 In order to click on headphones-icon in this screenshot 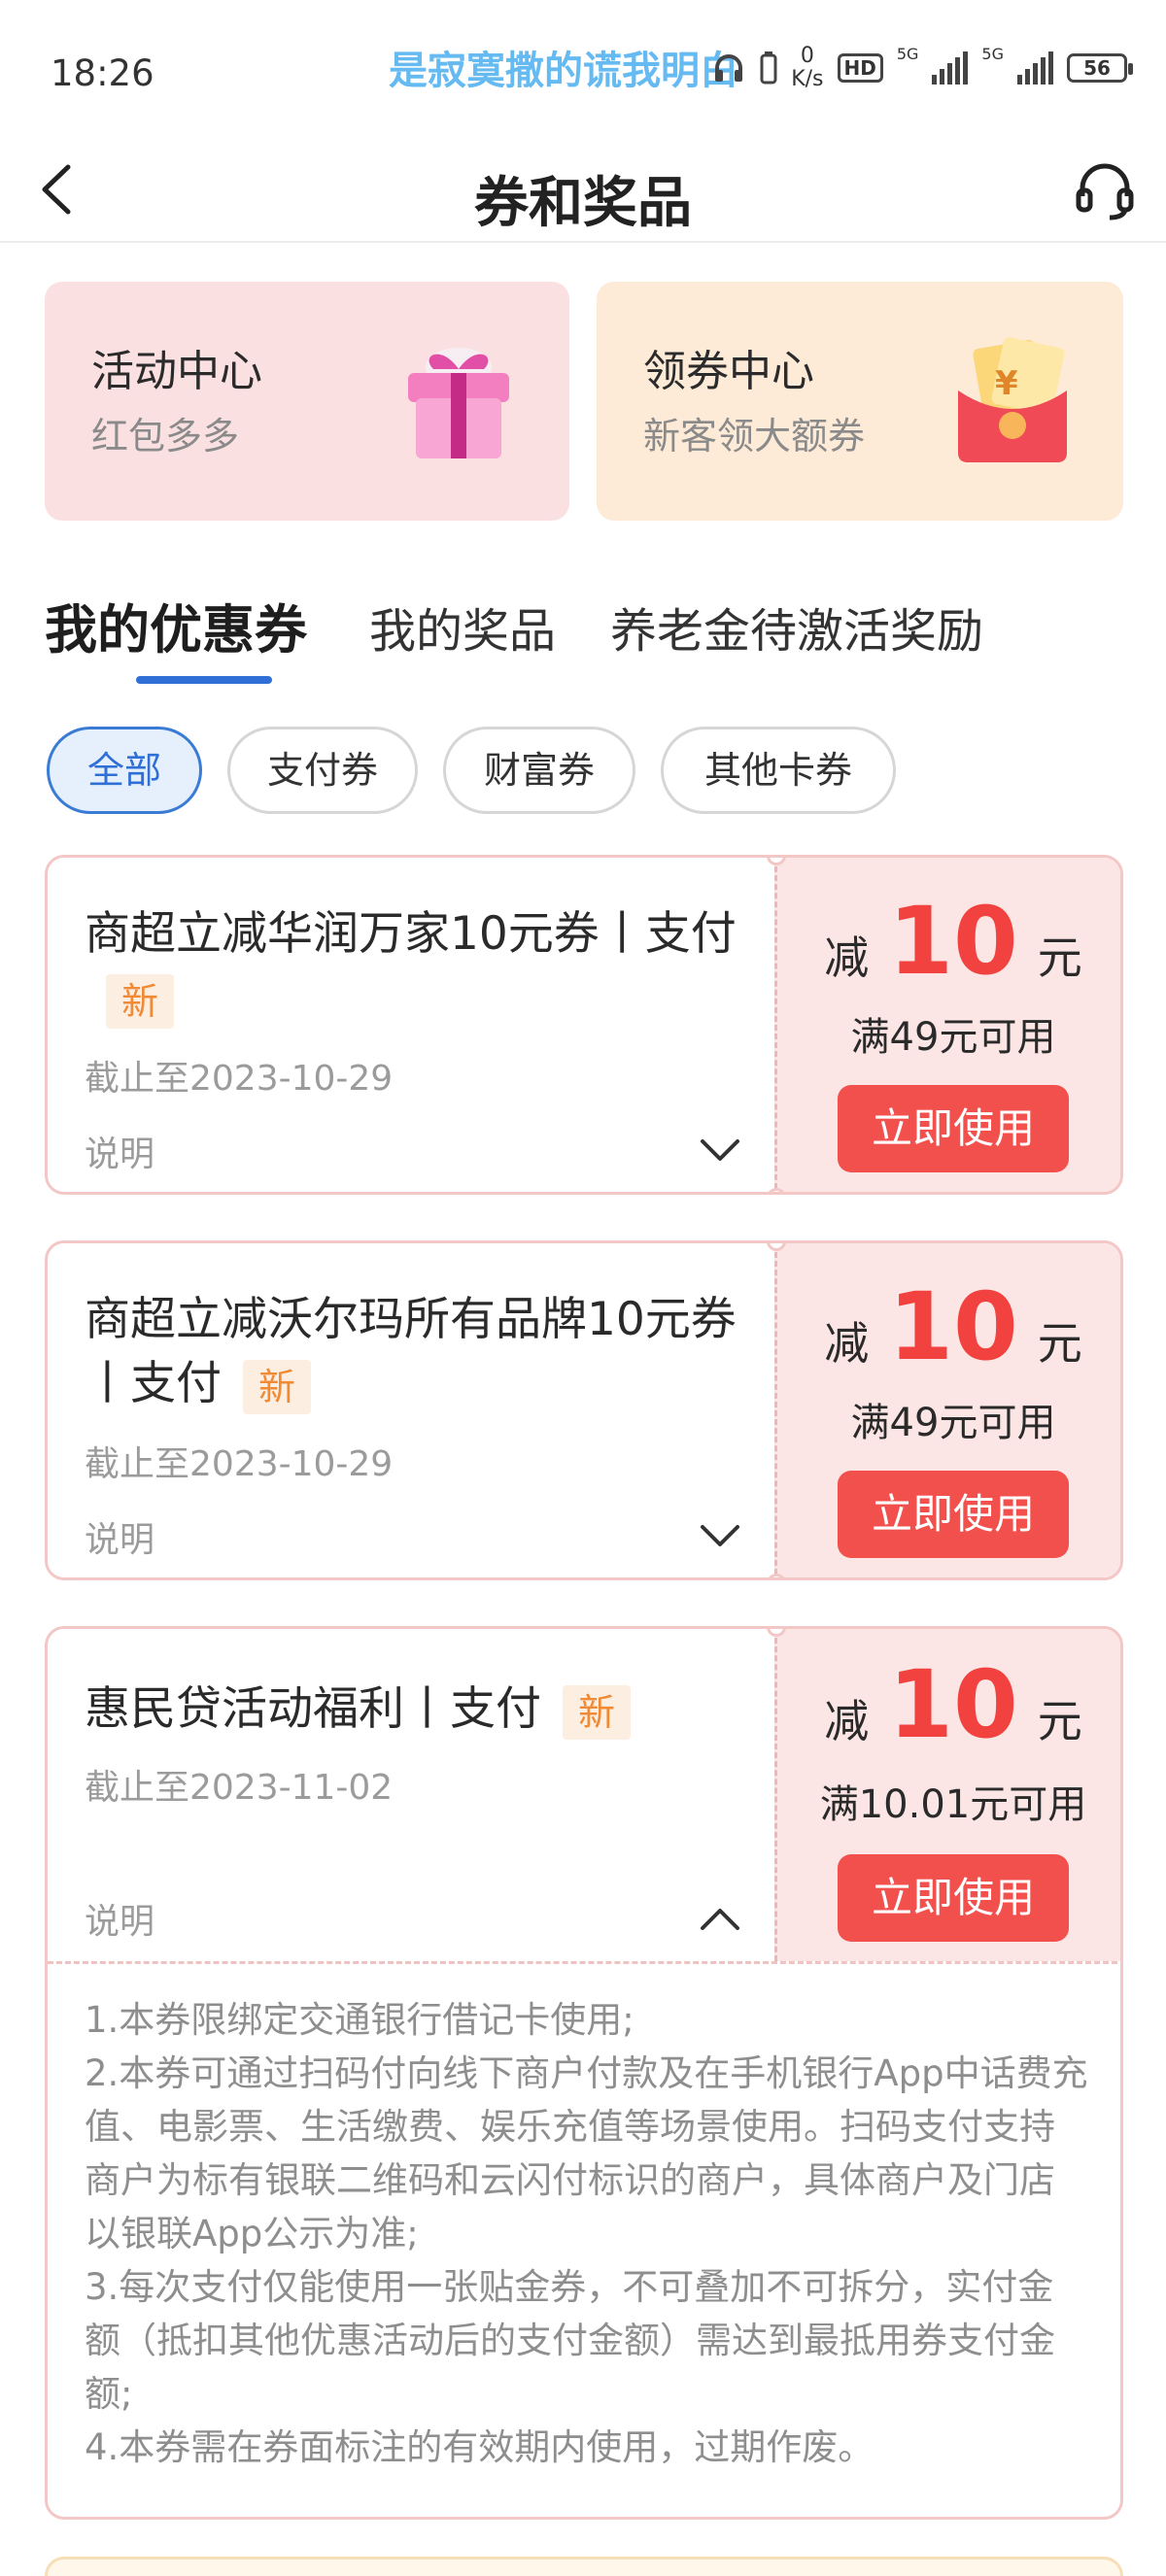, I will do `click(729, 68)`.